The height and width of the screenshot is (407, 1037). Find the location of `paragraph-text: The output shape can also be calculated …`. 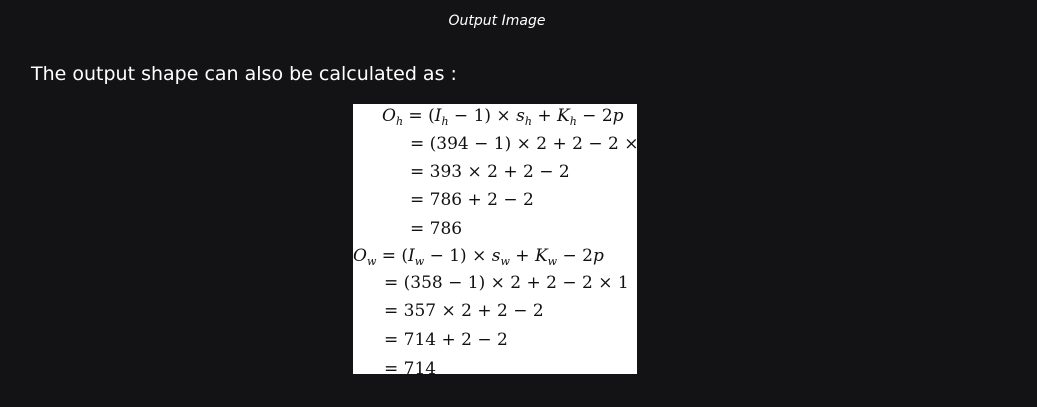

paragraph-text: The output shape can also be calculated … is located at coordinates (244, 74).